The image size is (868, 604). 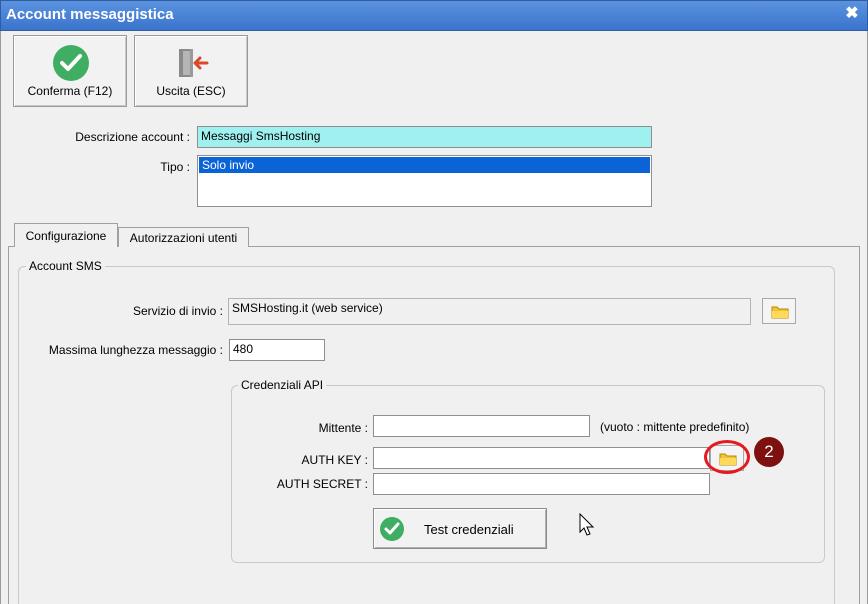 What do you see at coordinates (769, 452) in the screenshot?
I see `step-badge: 2` at bounding box center [769, 452].